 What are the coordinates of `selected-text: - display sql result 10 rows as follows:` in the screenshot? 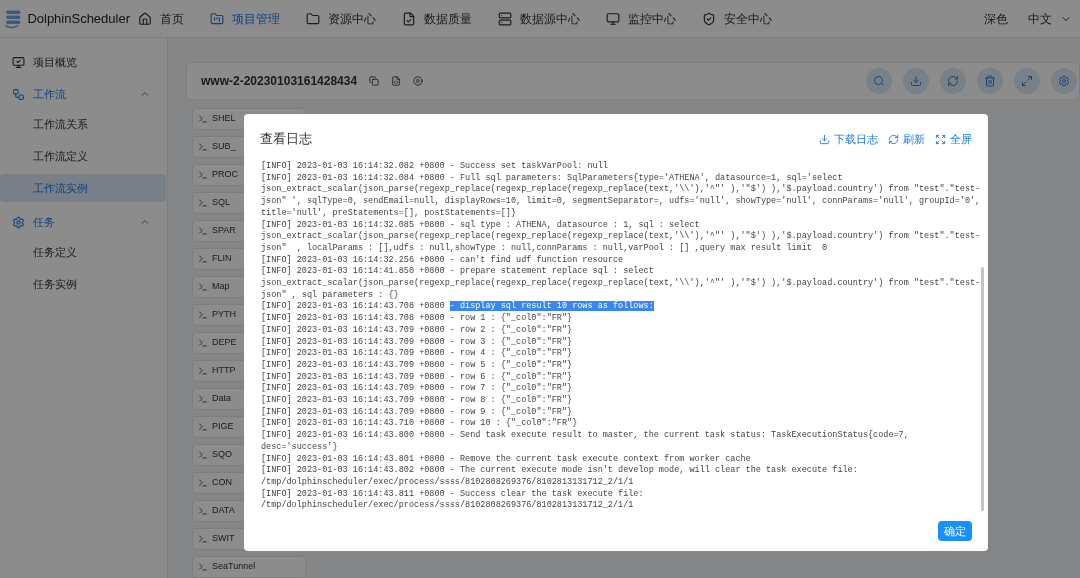 It's located at (551, 306).